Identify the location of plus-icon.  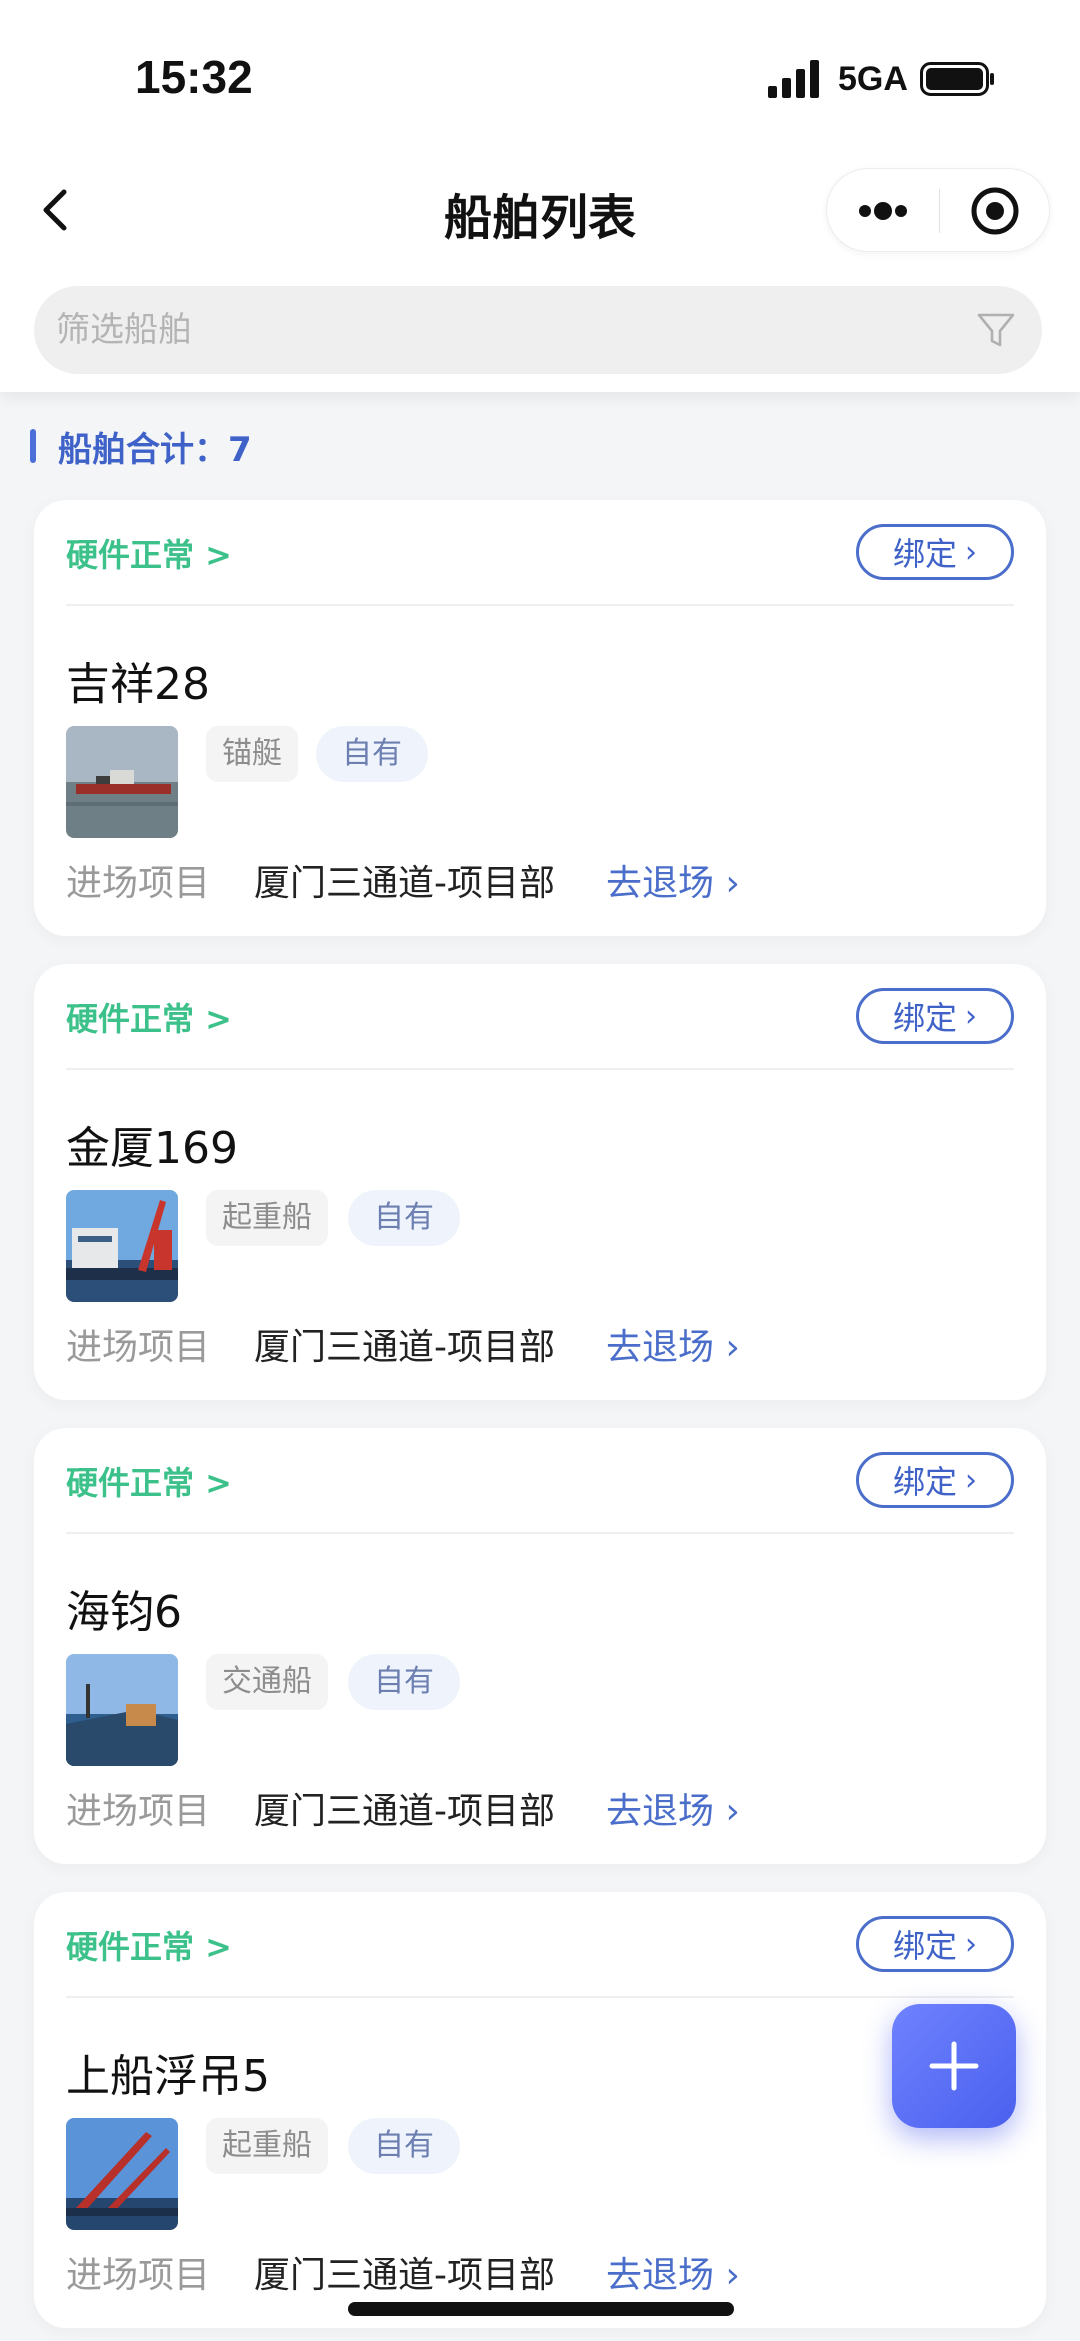
(954, 2066).